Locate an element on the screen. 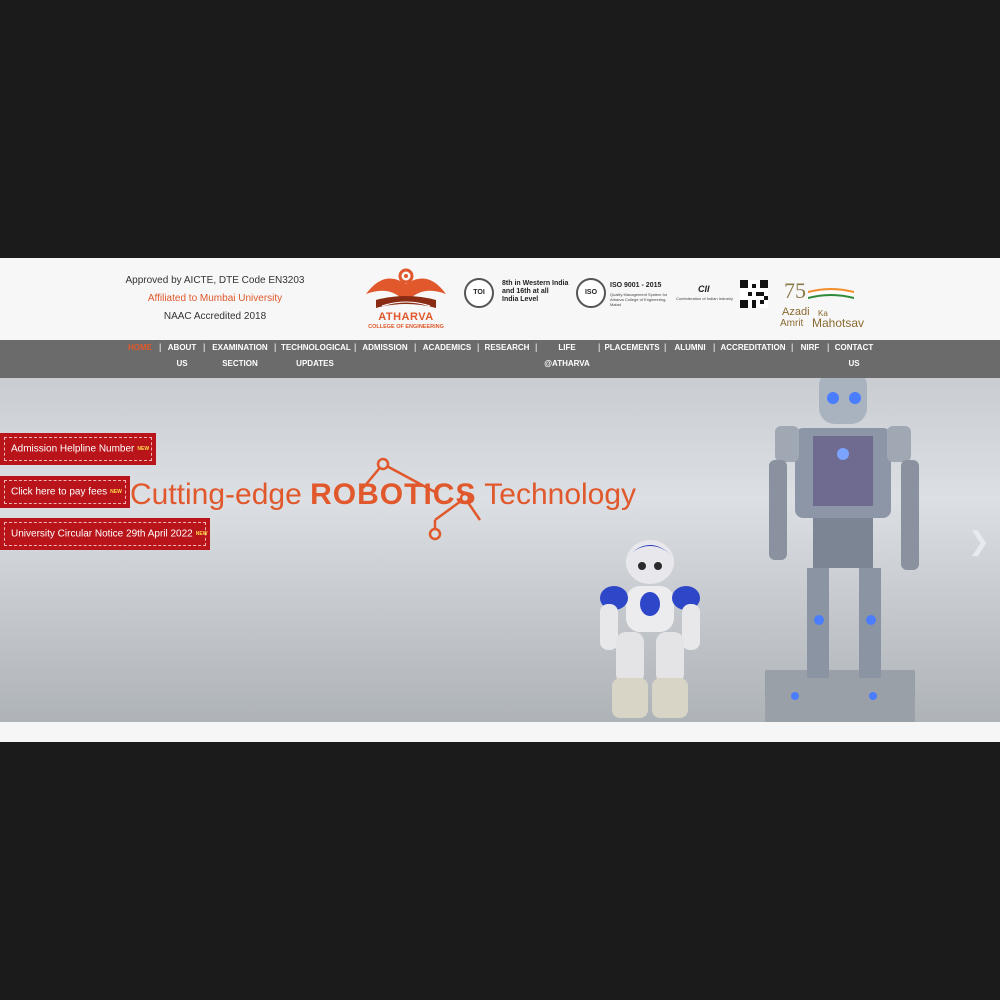  toi-seal-icon: TOI is located at coordinates (479, 293).